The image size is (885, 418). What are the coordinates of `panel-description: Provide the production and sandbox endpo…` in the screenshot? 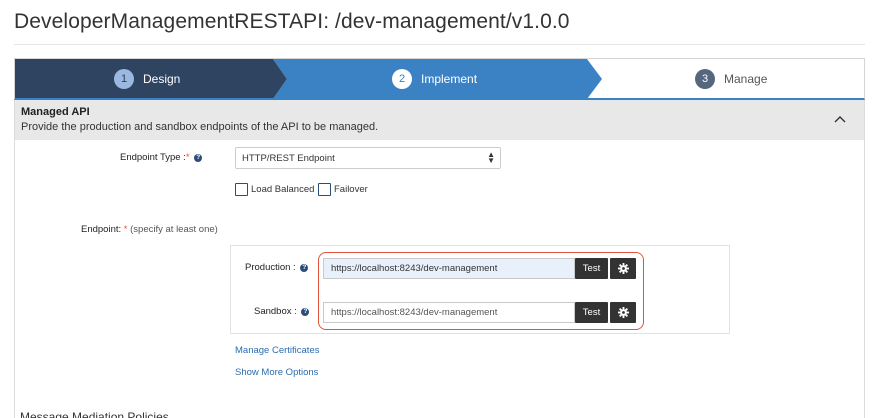 It's located at (200, 127).